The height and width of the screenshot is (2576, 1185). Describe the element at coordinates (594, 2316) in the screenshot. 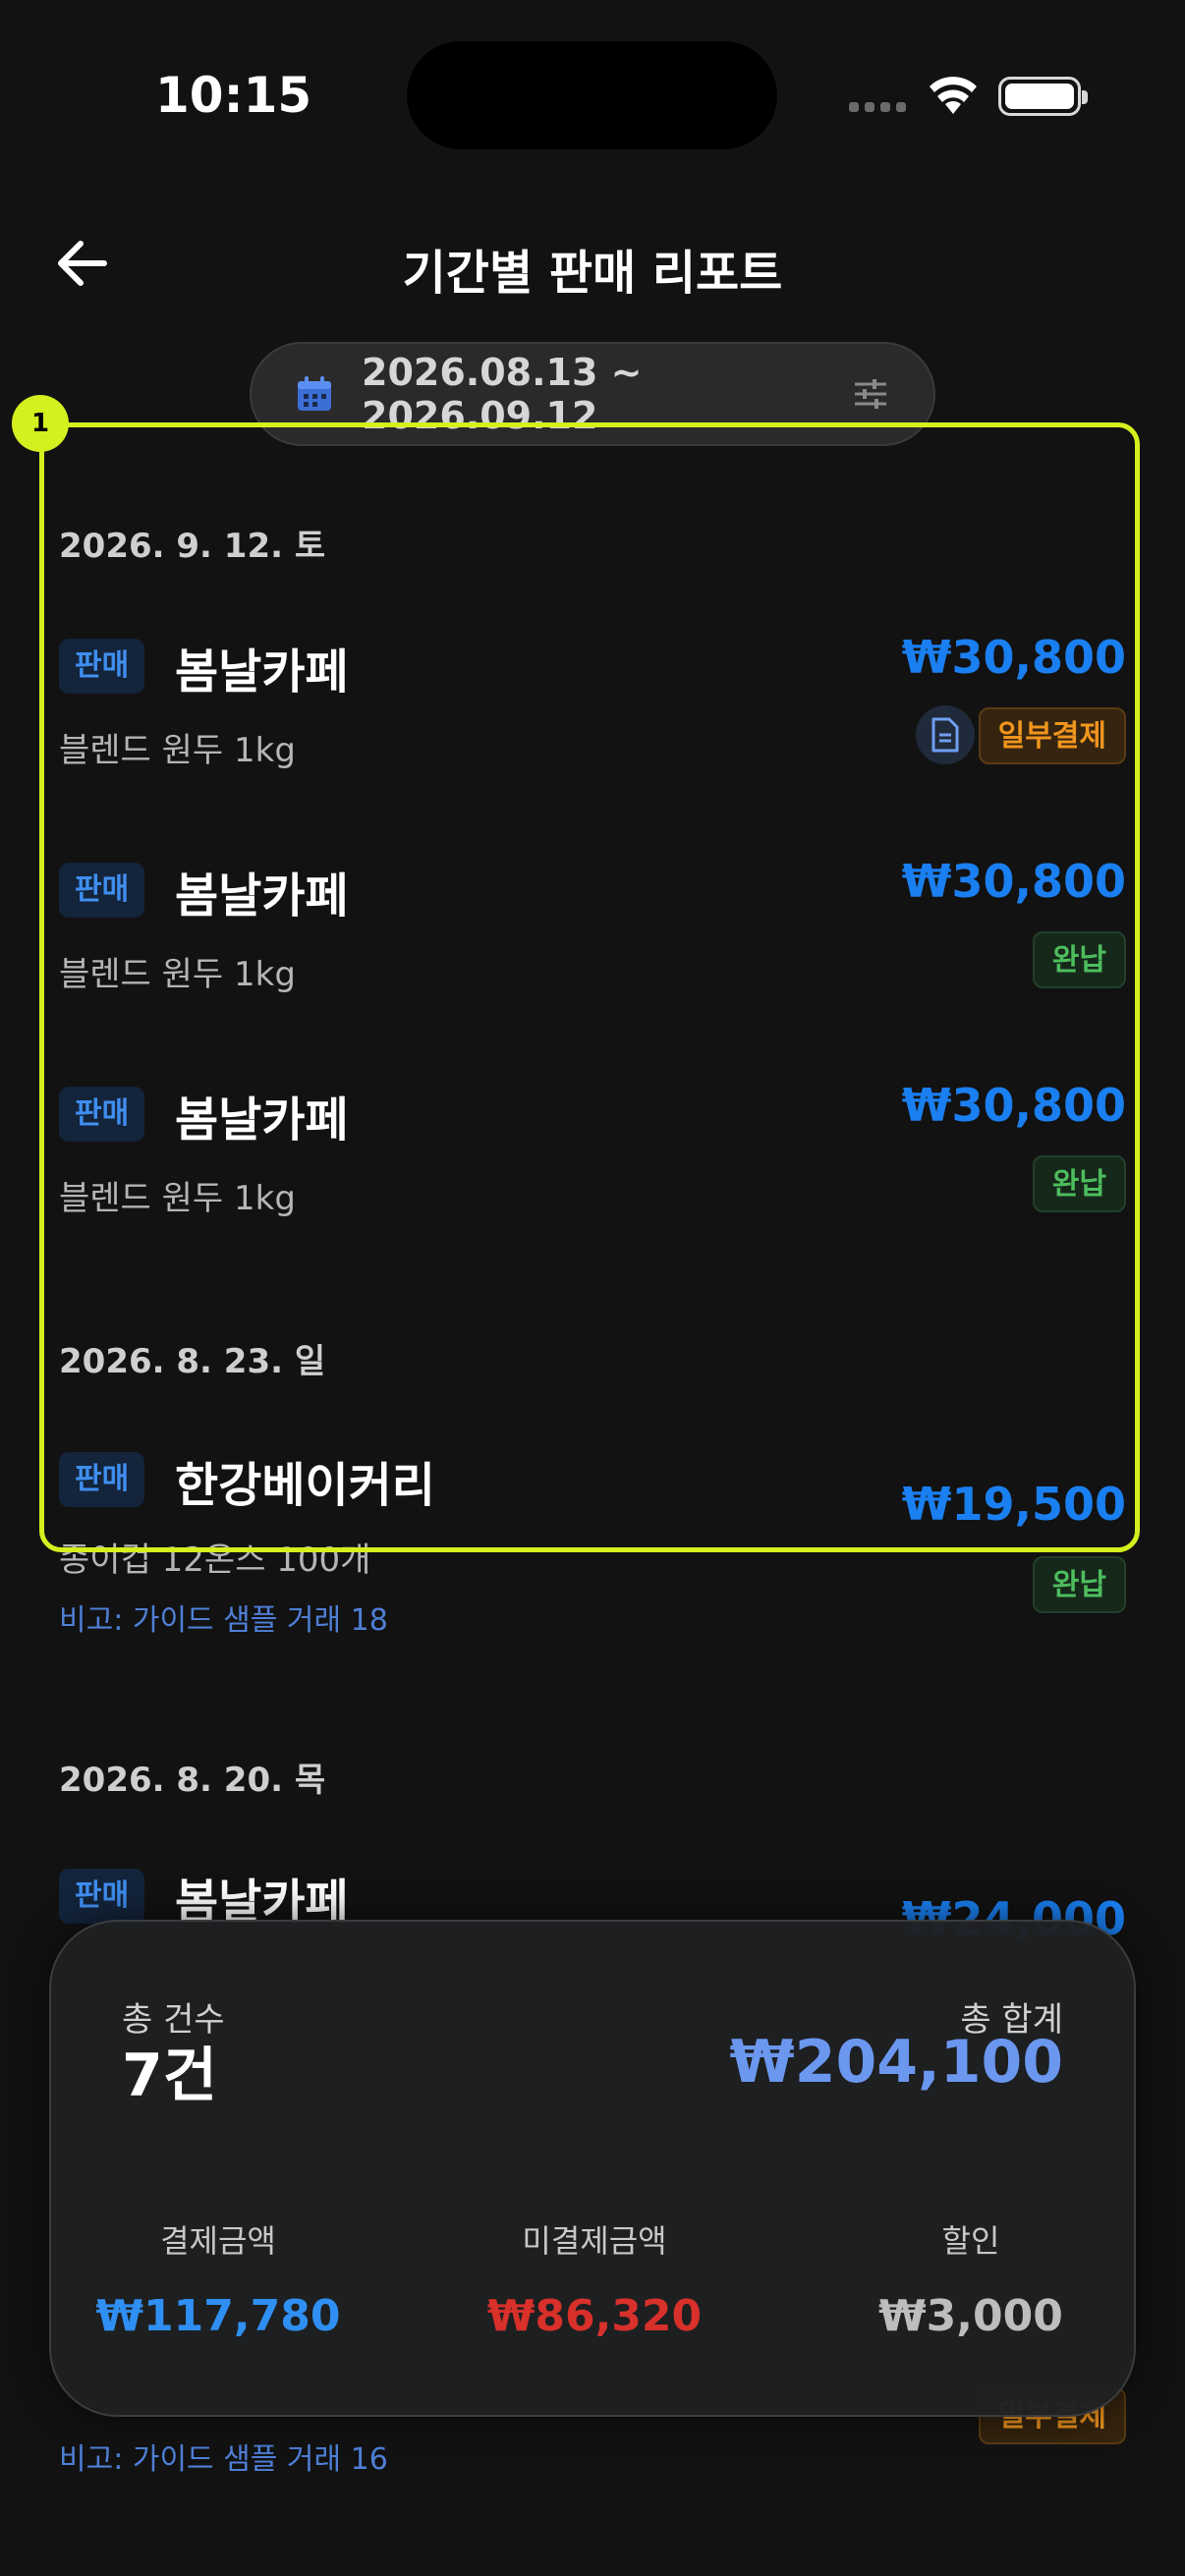

I see `unpaid-amount-value: ₩86,320` at that location.